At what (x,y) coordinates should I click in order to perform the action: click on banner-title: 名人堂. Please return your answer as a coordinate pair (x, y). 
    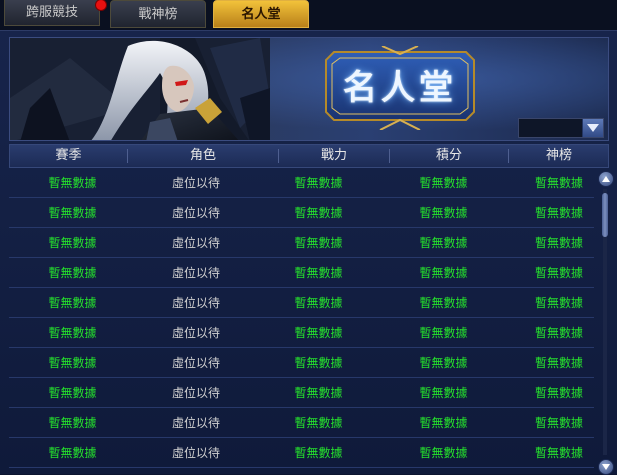
    Looking at the image, I should click on (400, 88).